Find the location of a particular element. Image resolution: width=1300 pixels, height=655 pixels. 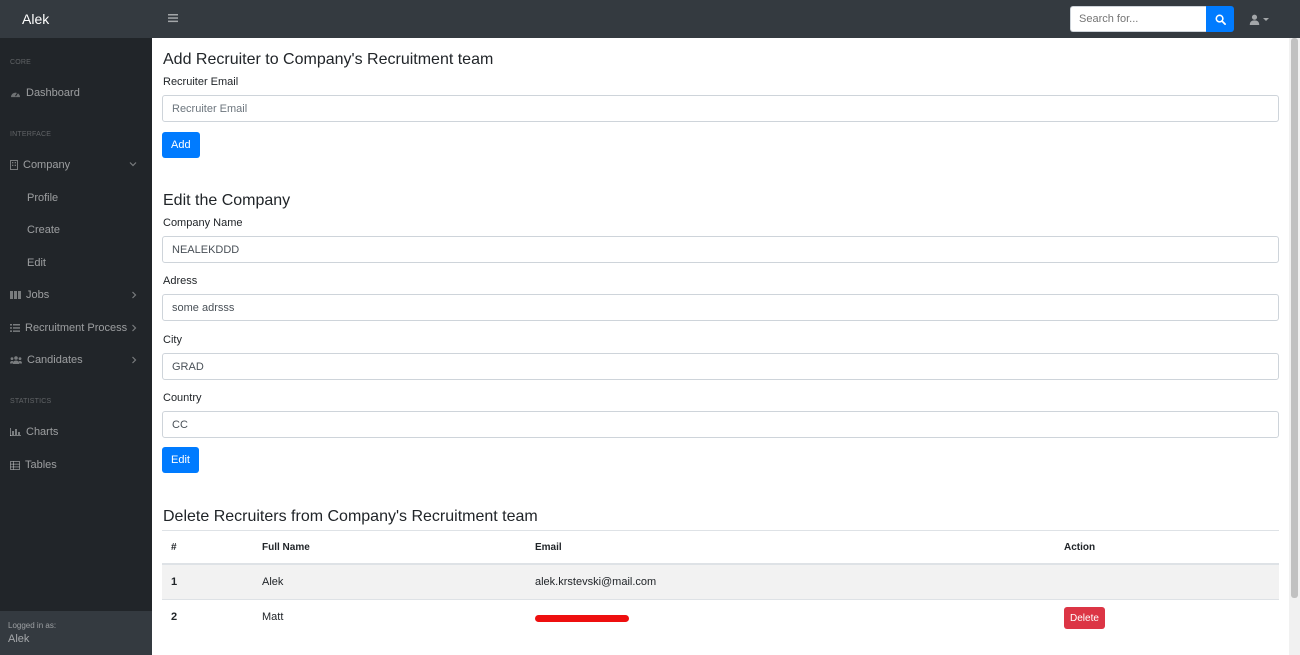

sidebar-item-recruitment-process: Recruitment Process is located at coordinates (77, 328).